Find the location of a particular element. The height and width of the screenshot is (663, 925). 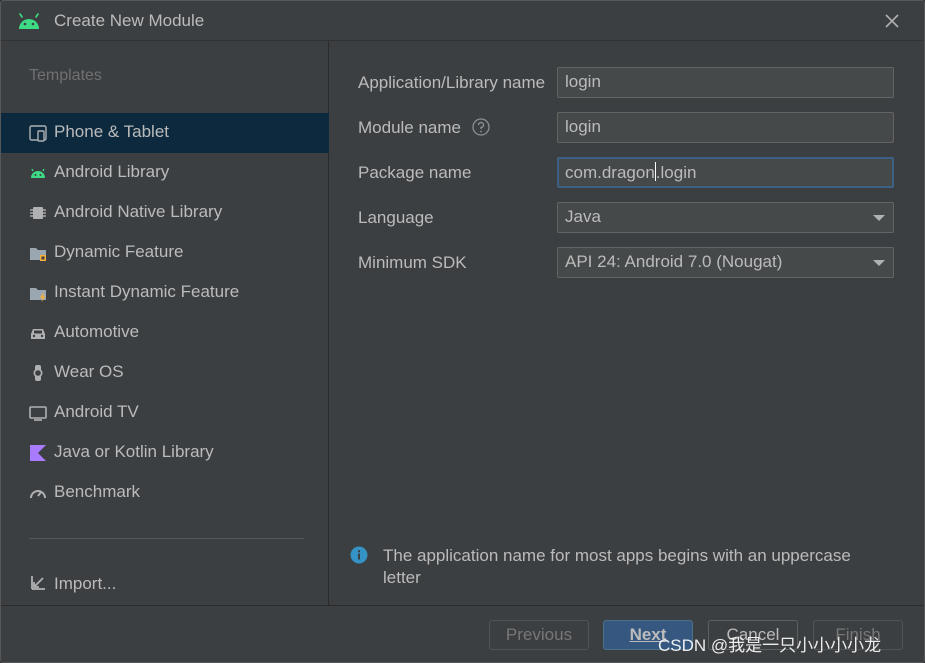

module-name-row: Module name login is located at coordinates (628, 128).